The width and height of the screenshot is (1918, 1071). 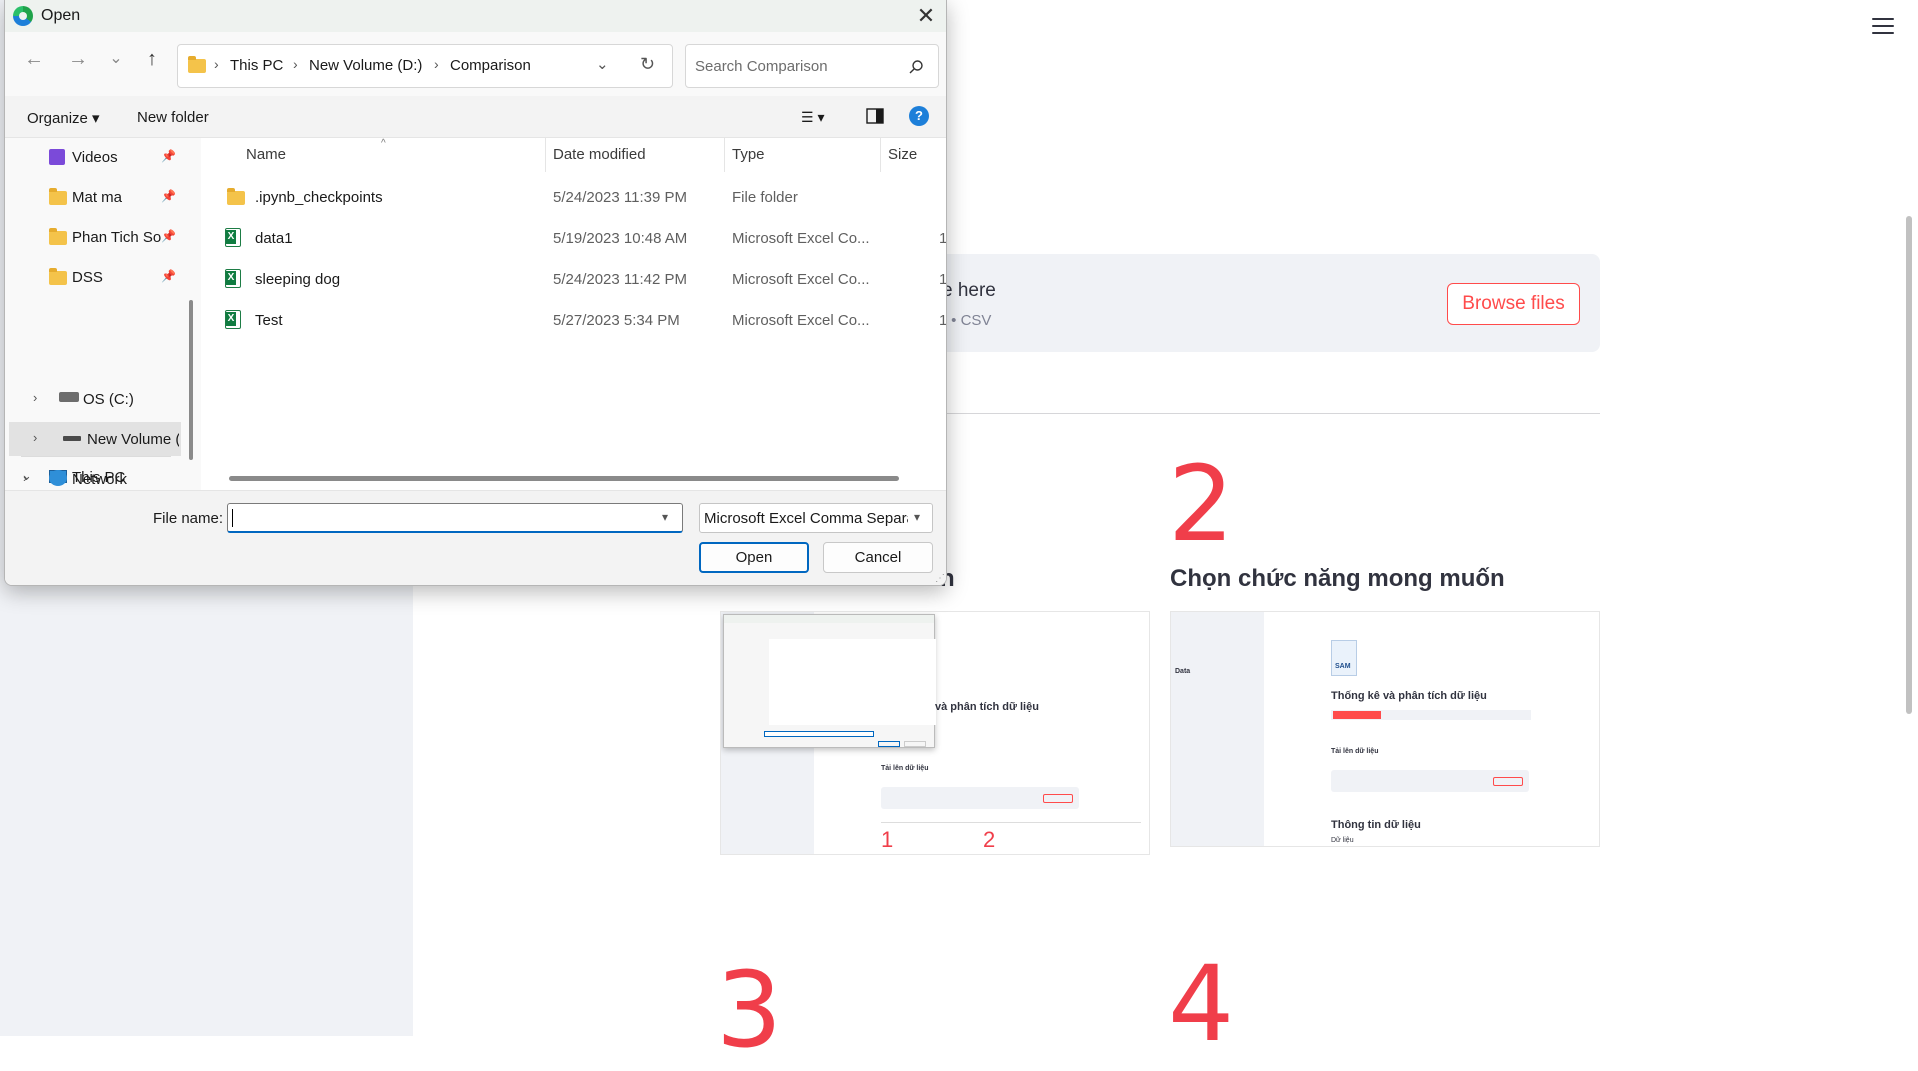 What do you see at coordinates (95, 157) in the screenshot?
I see `nav-label: Videos` at bounding box center [95, 157].